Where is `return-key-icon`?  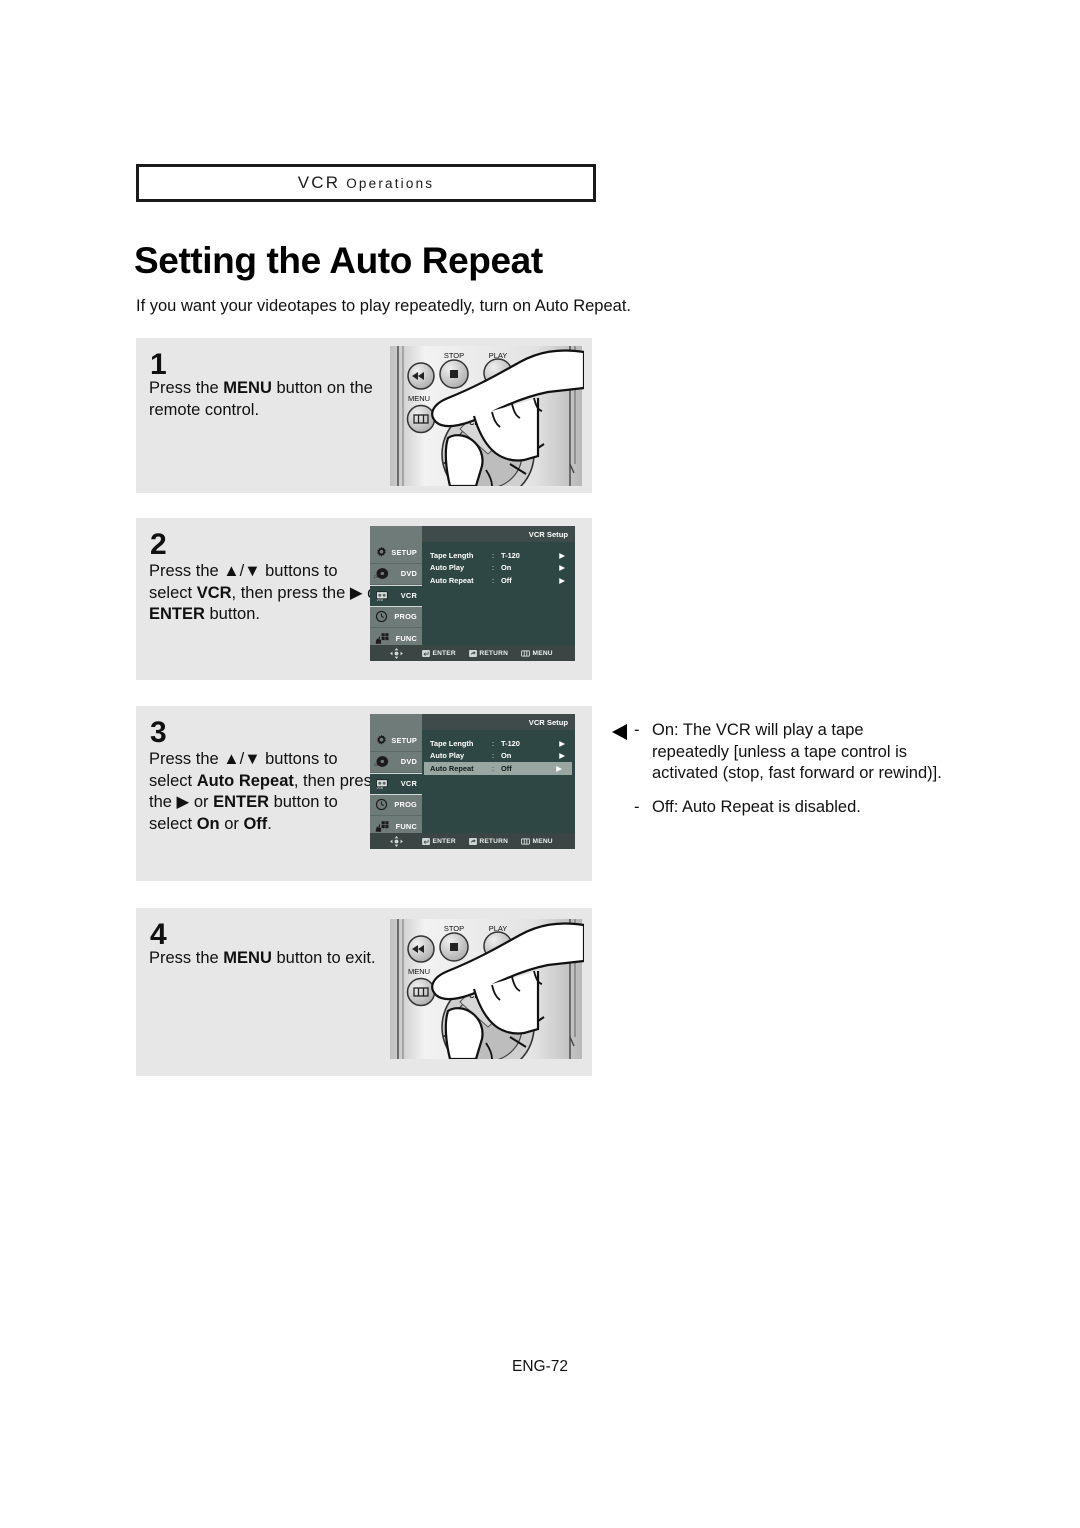
return-key-icon is located at coordinates (472, 653).